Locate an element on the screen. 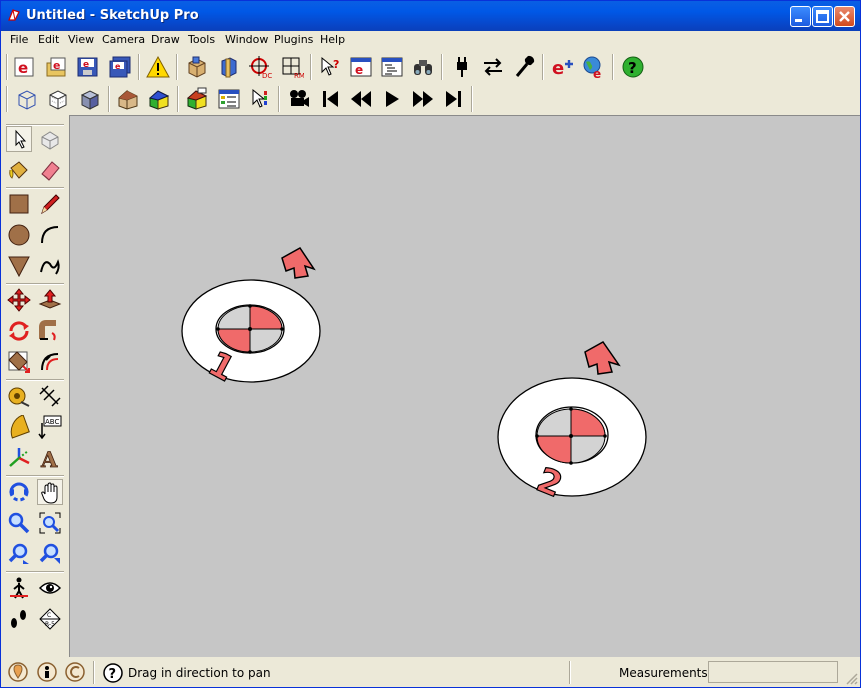 The width and height of the screenshot is (861, 688). geo-location-icon is located at coordinates (18, 672).